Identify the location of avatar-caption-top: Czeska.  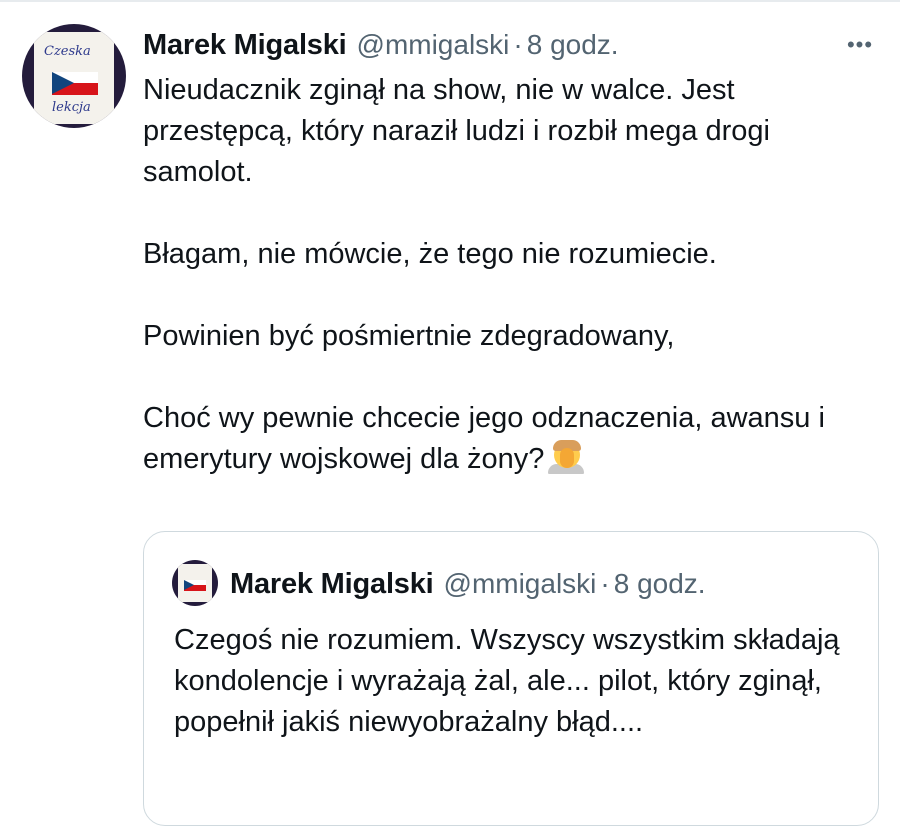
(67, 51).